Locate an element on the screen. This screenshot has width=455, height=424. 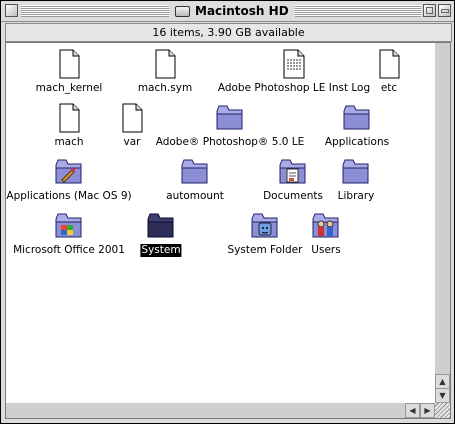
item-microsoft-office: Microsoft Office 2001 is located at coordinates (69, 235).